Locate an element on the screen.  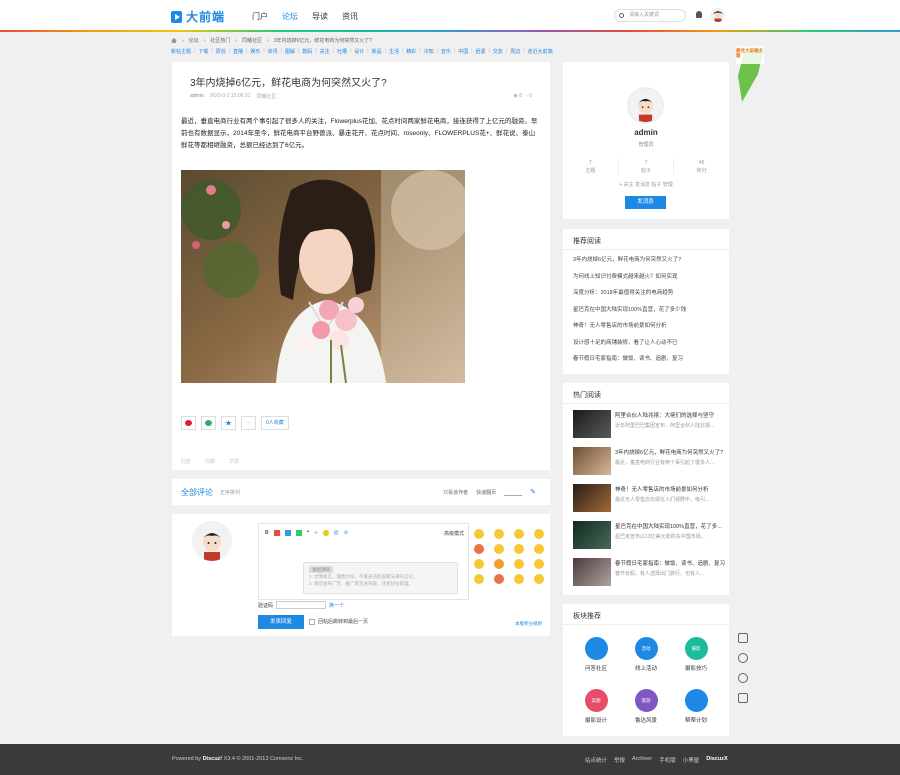
list-icon is located at coordinates (743, 698).